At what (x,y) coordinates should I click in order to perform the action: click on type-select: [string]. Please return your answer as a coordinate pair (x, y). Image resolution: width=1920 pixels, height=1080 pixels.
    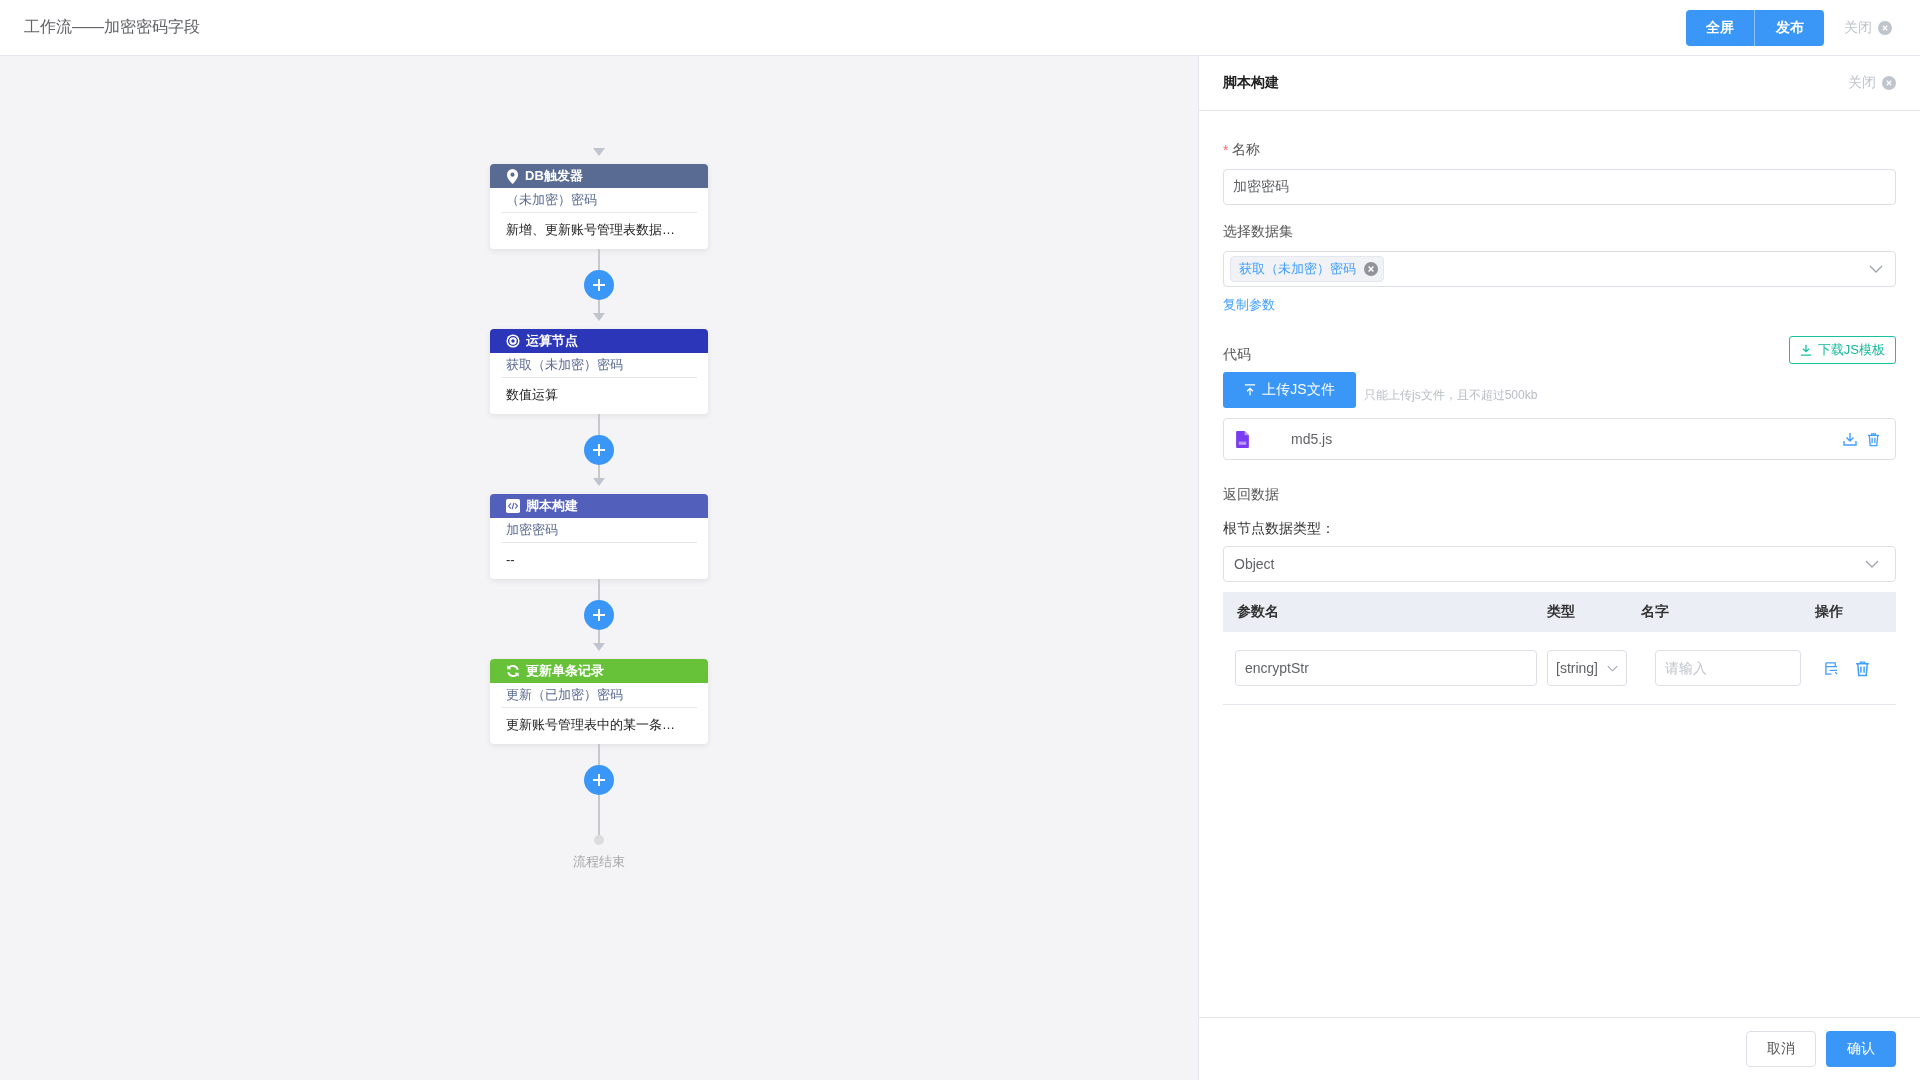
    Looking at the image, I should click on (1587, 668).